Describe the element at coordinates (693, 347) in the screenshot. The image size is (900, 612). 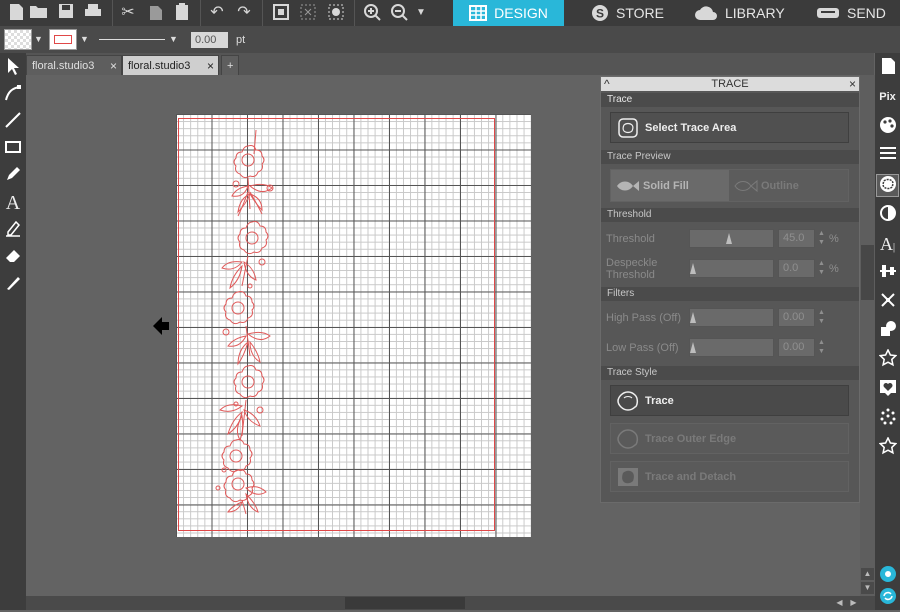
I see `low-pass-slider-knob` at that location.